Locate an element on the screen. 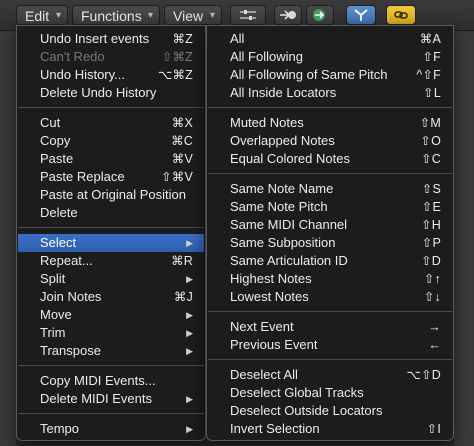 The width and height of the screenshot is (474, 446). menu-item-delete-midi-events: Delete MIDI Events ▶ is located at coordinates (111, 399).